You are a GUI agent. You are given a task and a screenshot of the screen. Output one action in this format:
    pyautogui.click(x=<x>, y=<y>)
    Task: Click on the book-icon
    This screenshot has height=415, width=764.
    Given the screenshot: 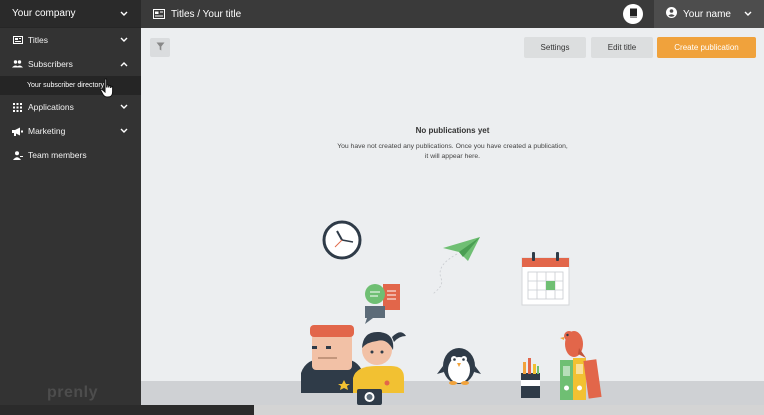 What is the action you would take?
    pyautogui.click(x=633, y=14)
    